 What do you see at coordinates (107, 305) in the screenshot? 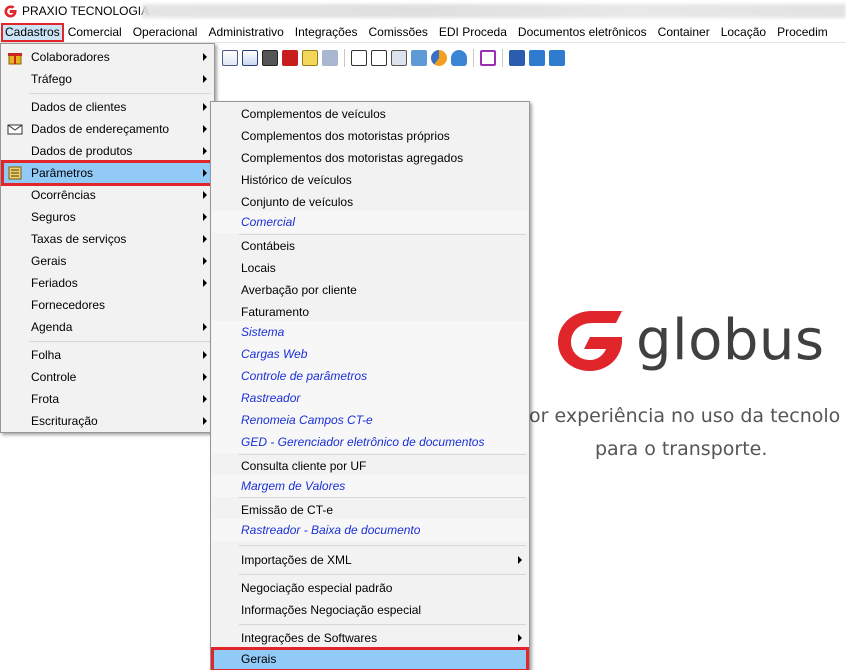
I see `menu-item-fornecedores: Fornecedores` at bounding box center [107, 305].